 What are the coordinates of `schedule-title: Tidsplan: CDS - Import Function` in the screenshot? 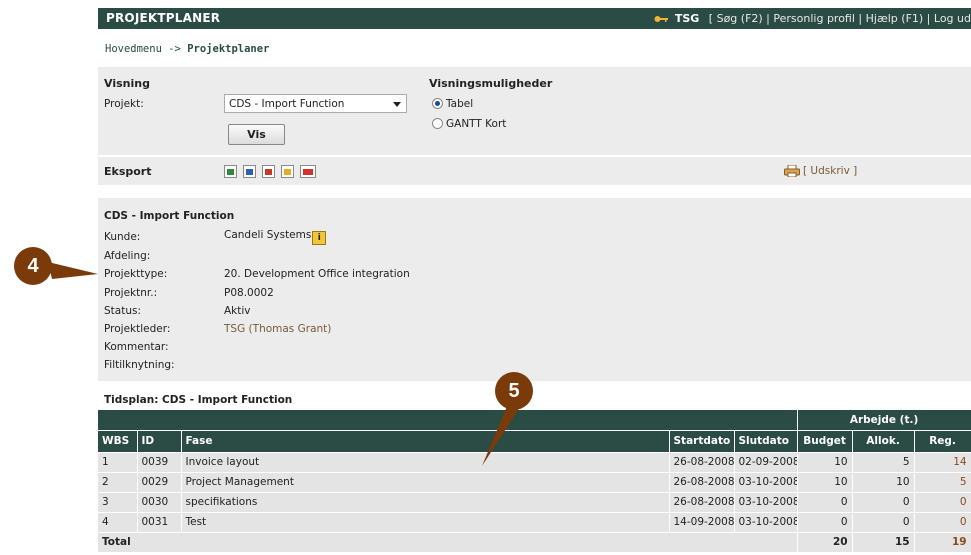 It's located at (198, 400).